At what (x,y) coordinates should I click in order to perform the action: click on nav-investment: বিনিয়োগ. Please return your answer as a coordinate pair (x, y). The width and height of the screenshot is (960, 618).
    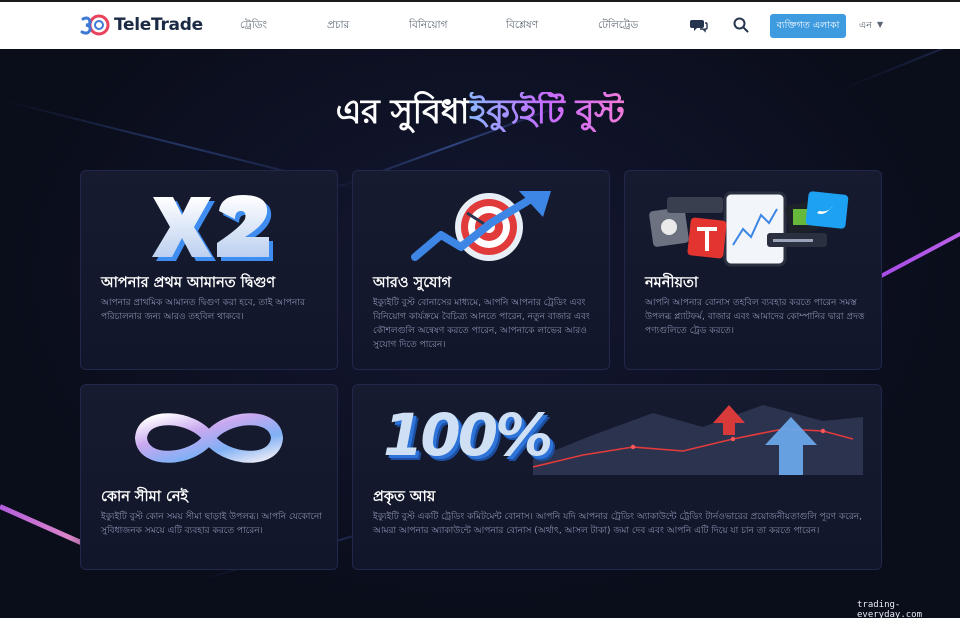
    Looking at the image, I should click on (428, 26).